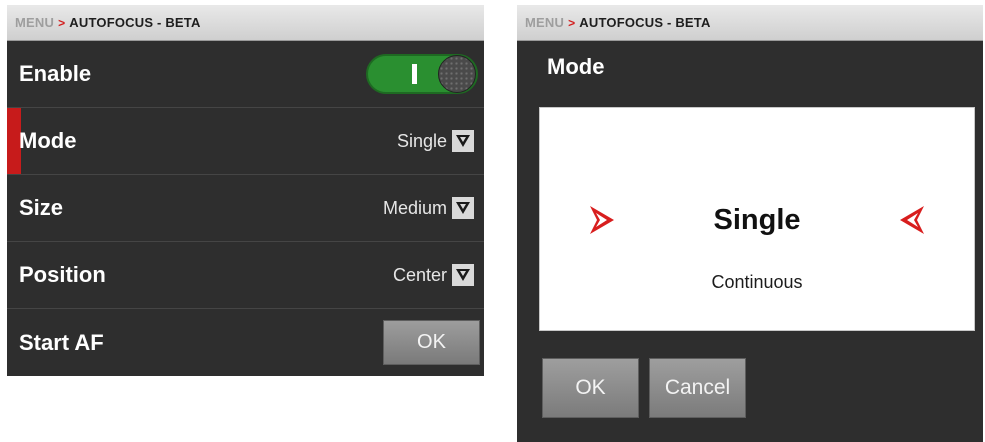  What do you see at coordinates (912, 220) in the screenshot?
I see `arrow-left-icon` at bounding box center [912, 220].